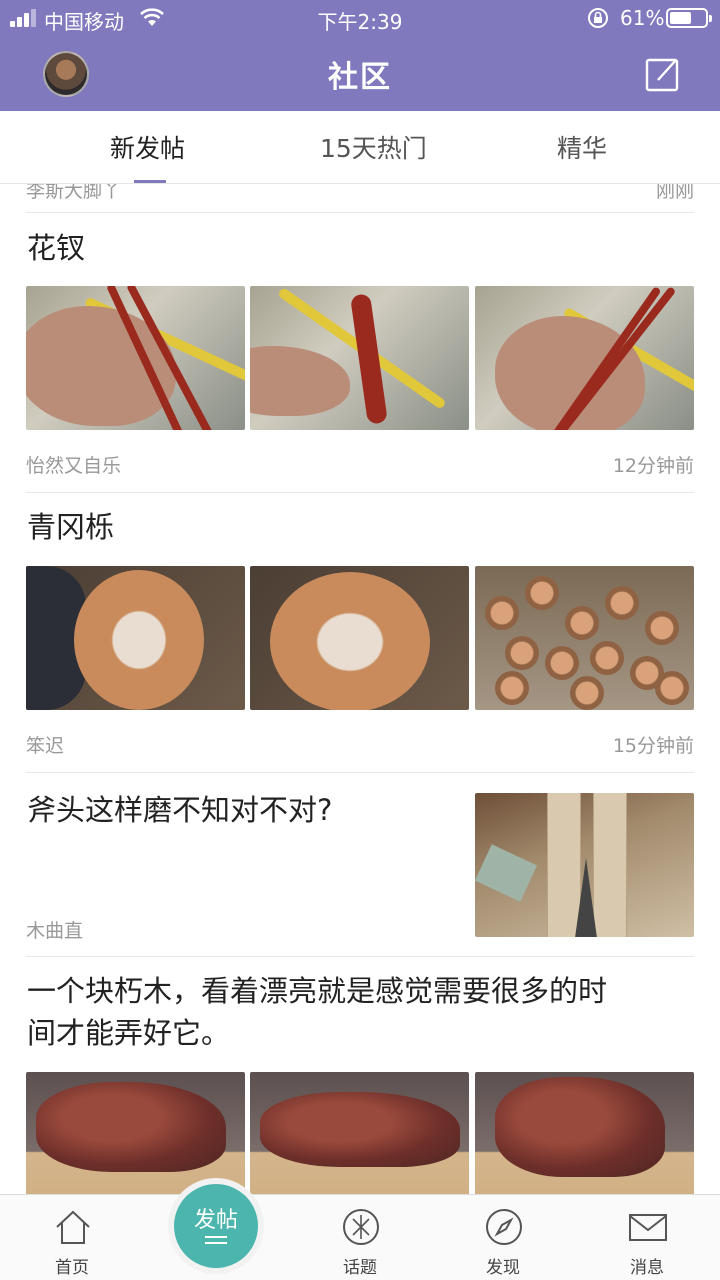 Image resolution: width=720 pixels, height=1280 pixels. What do you see at coordinates (45, 746) in the screenshot?
I see `post-author: 笨迟` at bounding box center [45, 746].